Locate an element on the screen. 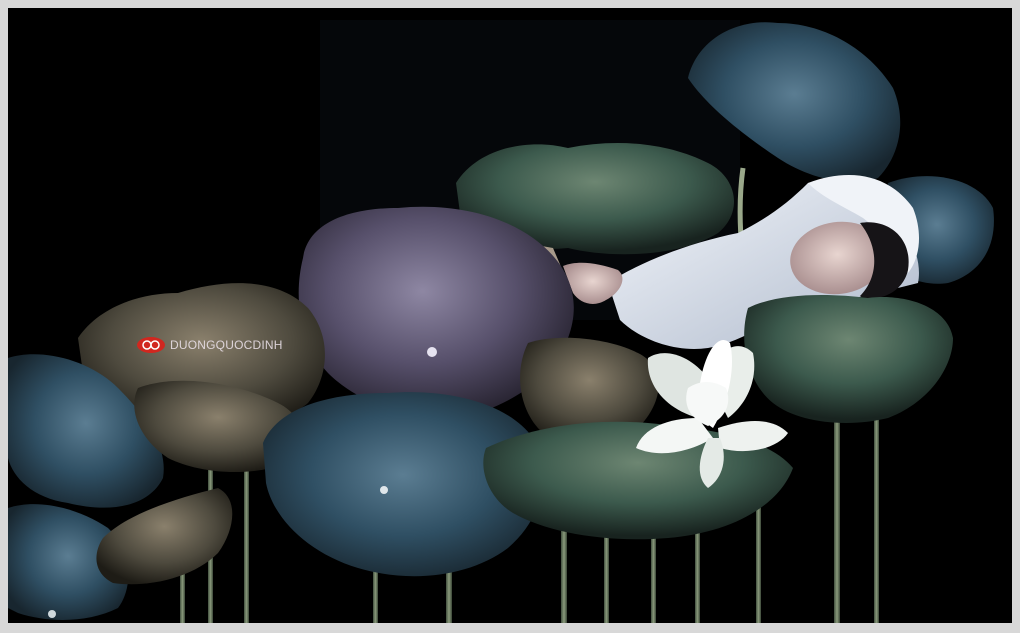 Image resolution: width=1020 pixels, height=633 pixels. watermark: DUONGQUOCDINH is located at coordinates (209, 345).